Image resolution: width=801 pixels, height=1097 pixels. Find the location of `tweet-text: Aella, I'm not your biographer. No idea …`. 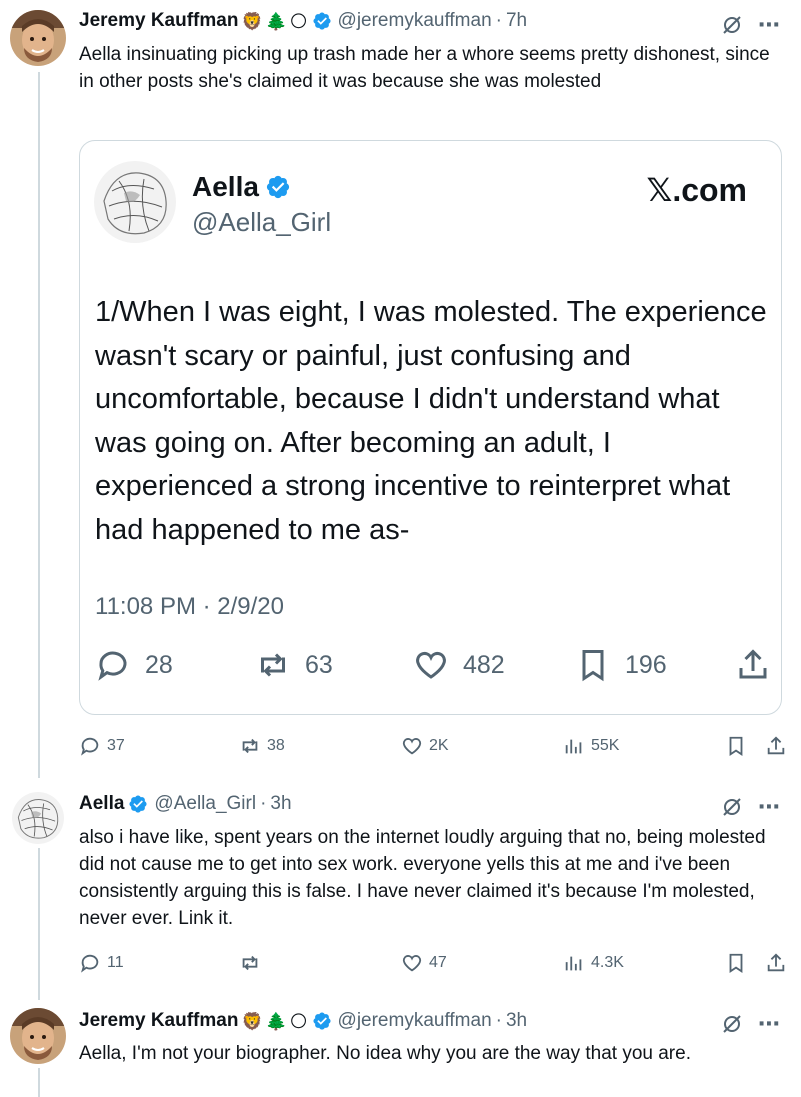

tweet-text: Aella, I'm not your biographer. No idea … is located at coordinates (385, 1053).